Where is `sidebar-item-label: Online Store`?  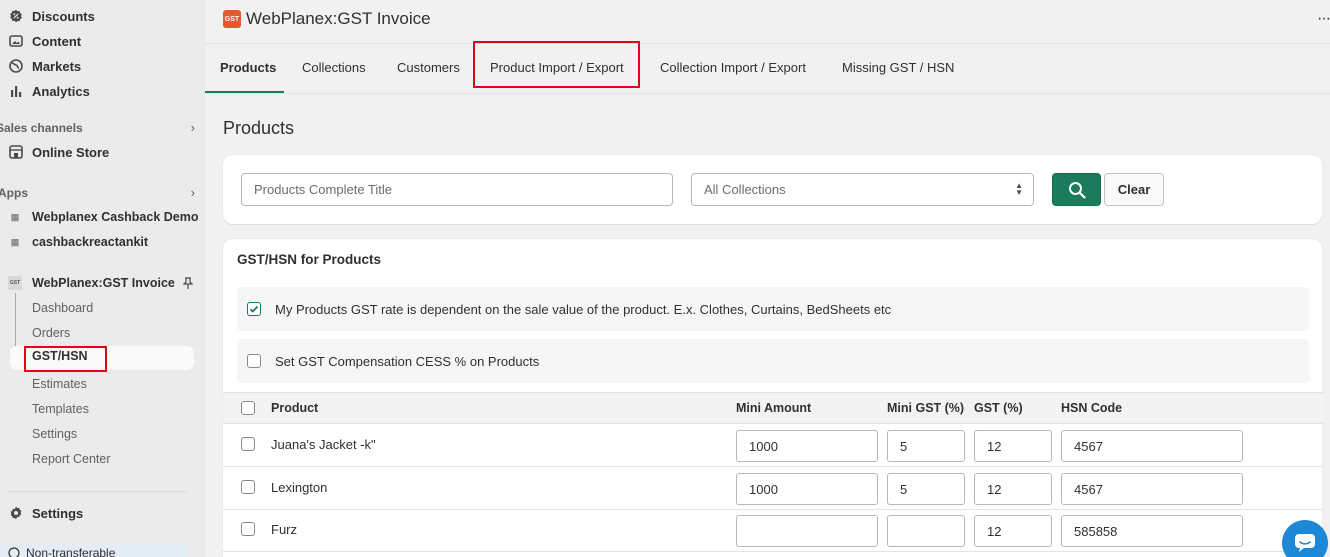
sidebar-item-label: Online Store is located at coordinates (71, 152).